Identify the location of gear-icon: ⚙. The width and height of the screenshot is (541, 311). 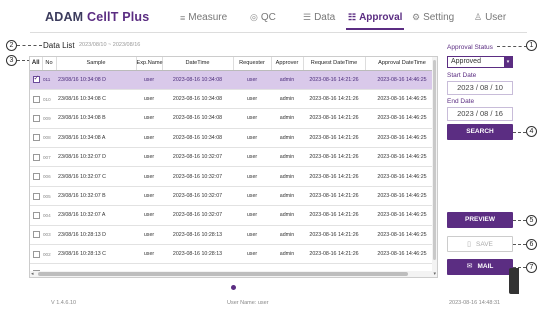
(416, 17).